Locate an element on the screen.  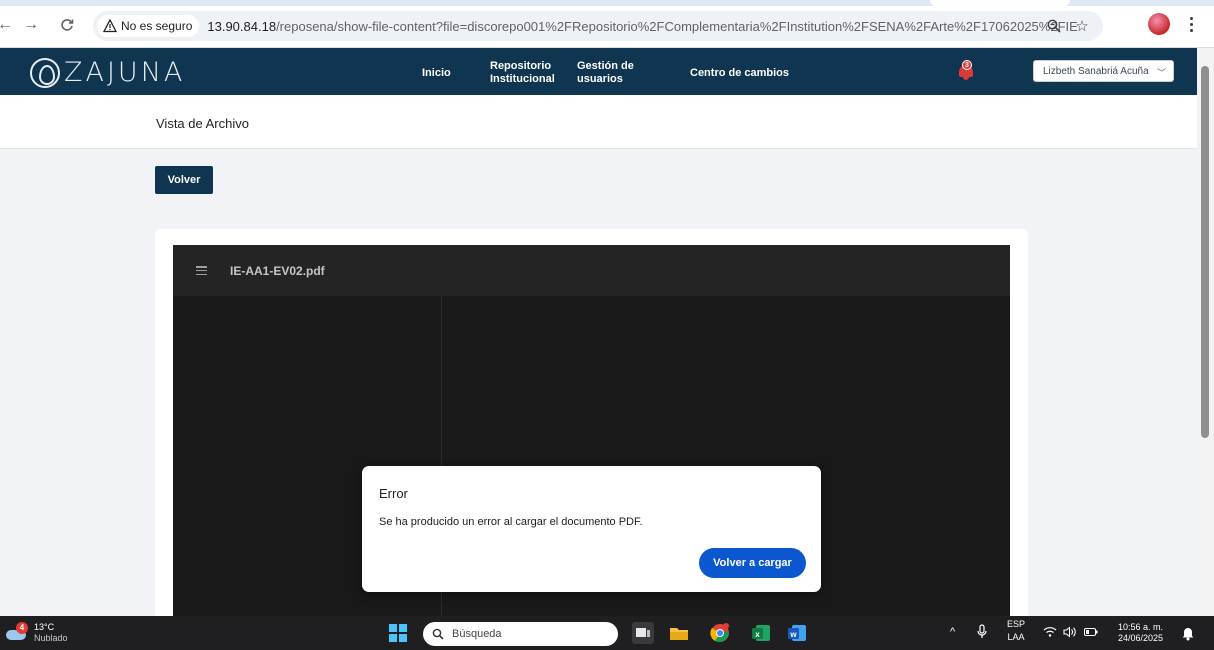
page-scrollbar is located at coordinates (1205, 332).